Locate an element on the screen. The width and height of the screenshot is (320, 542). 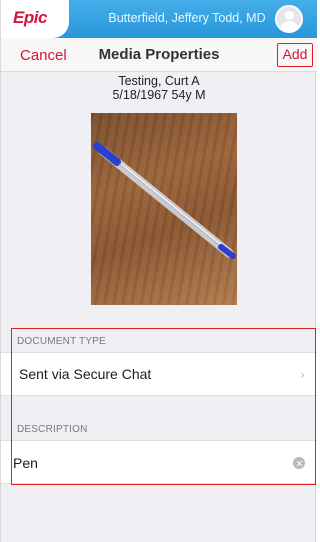
top-status-bar: Epic Butterfield, Jeffery Todd, MD is located at coordinates (159, 19).